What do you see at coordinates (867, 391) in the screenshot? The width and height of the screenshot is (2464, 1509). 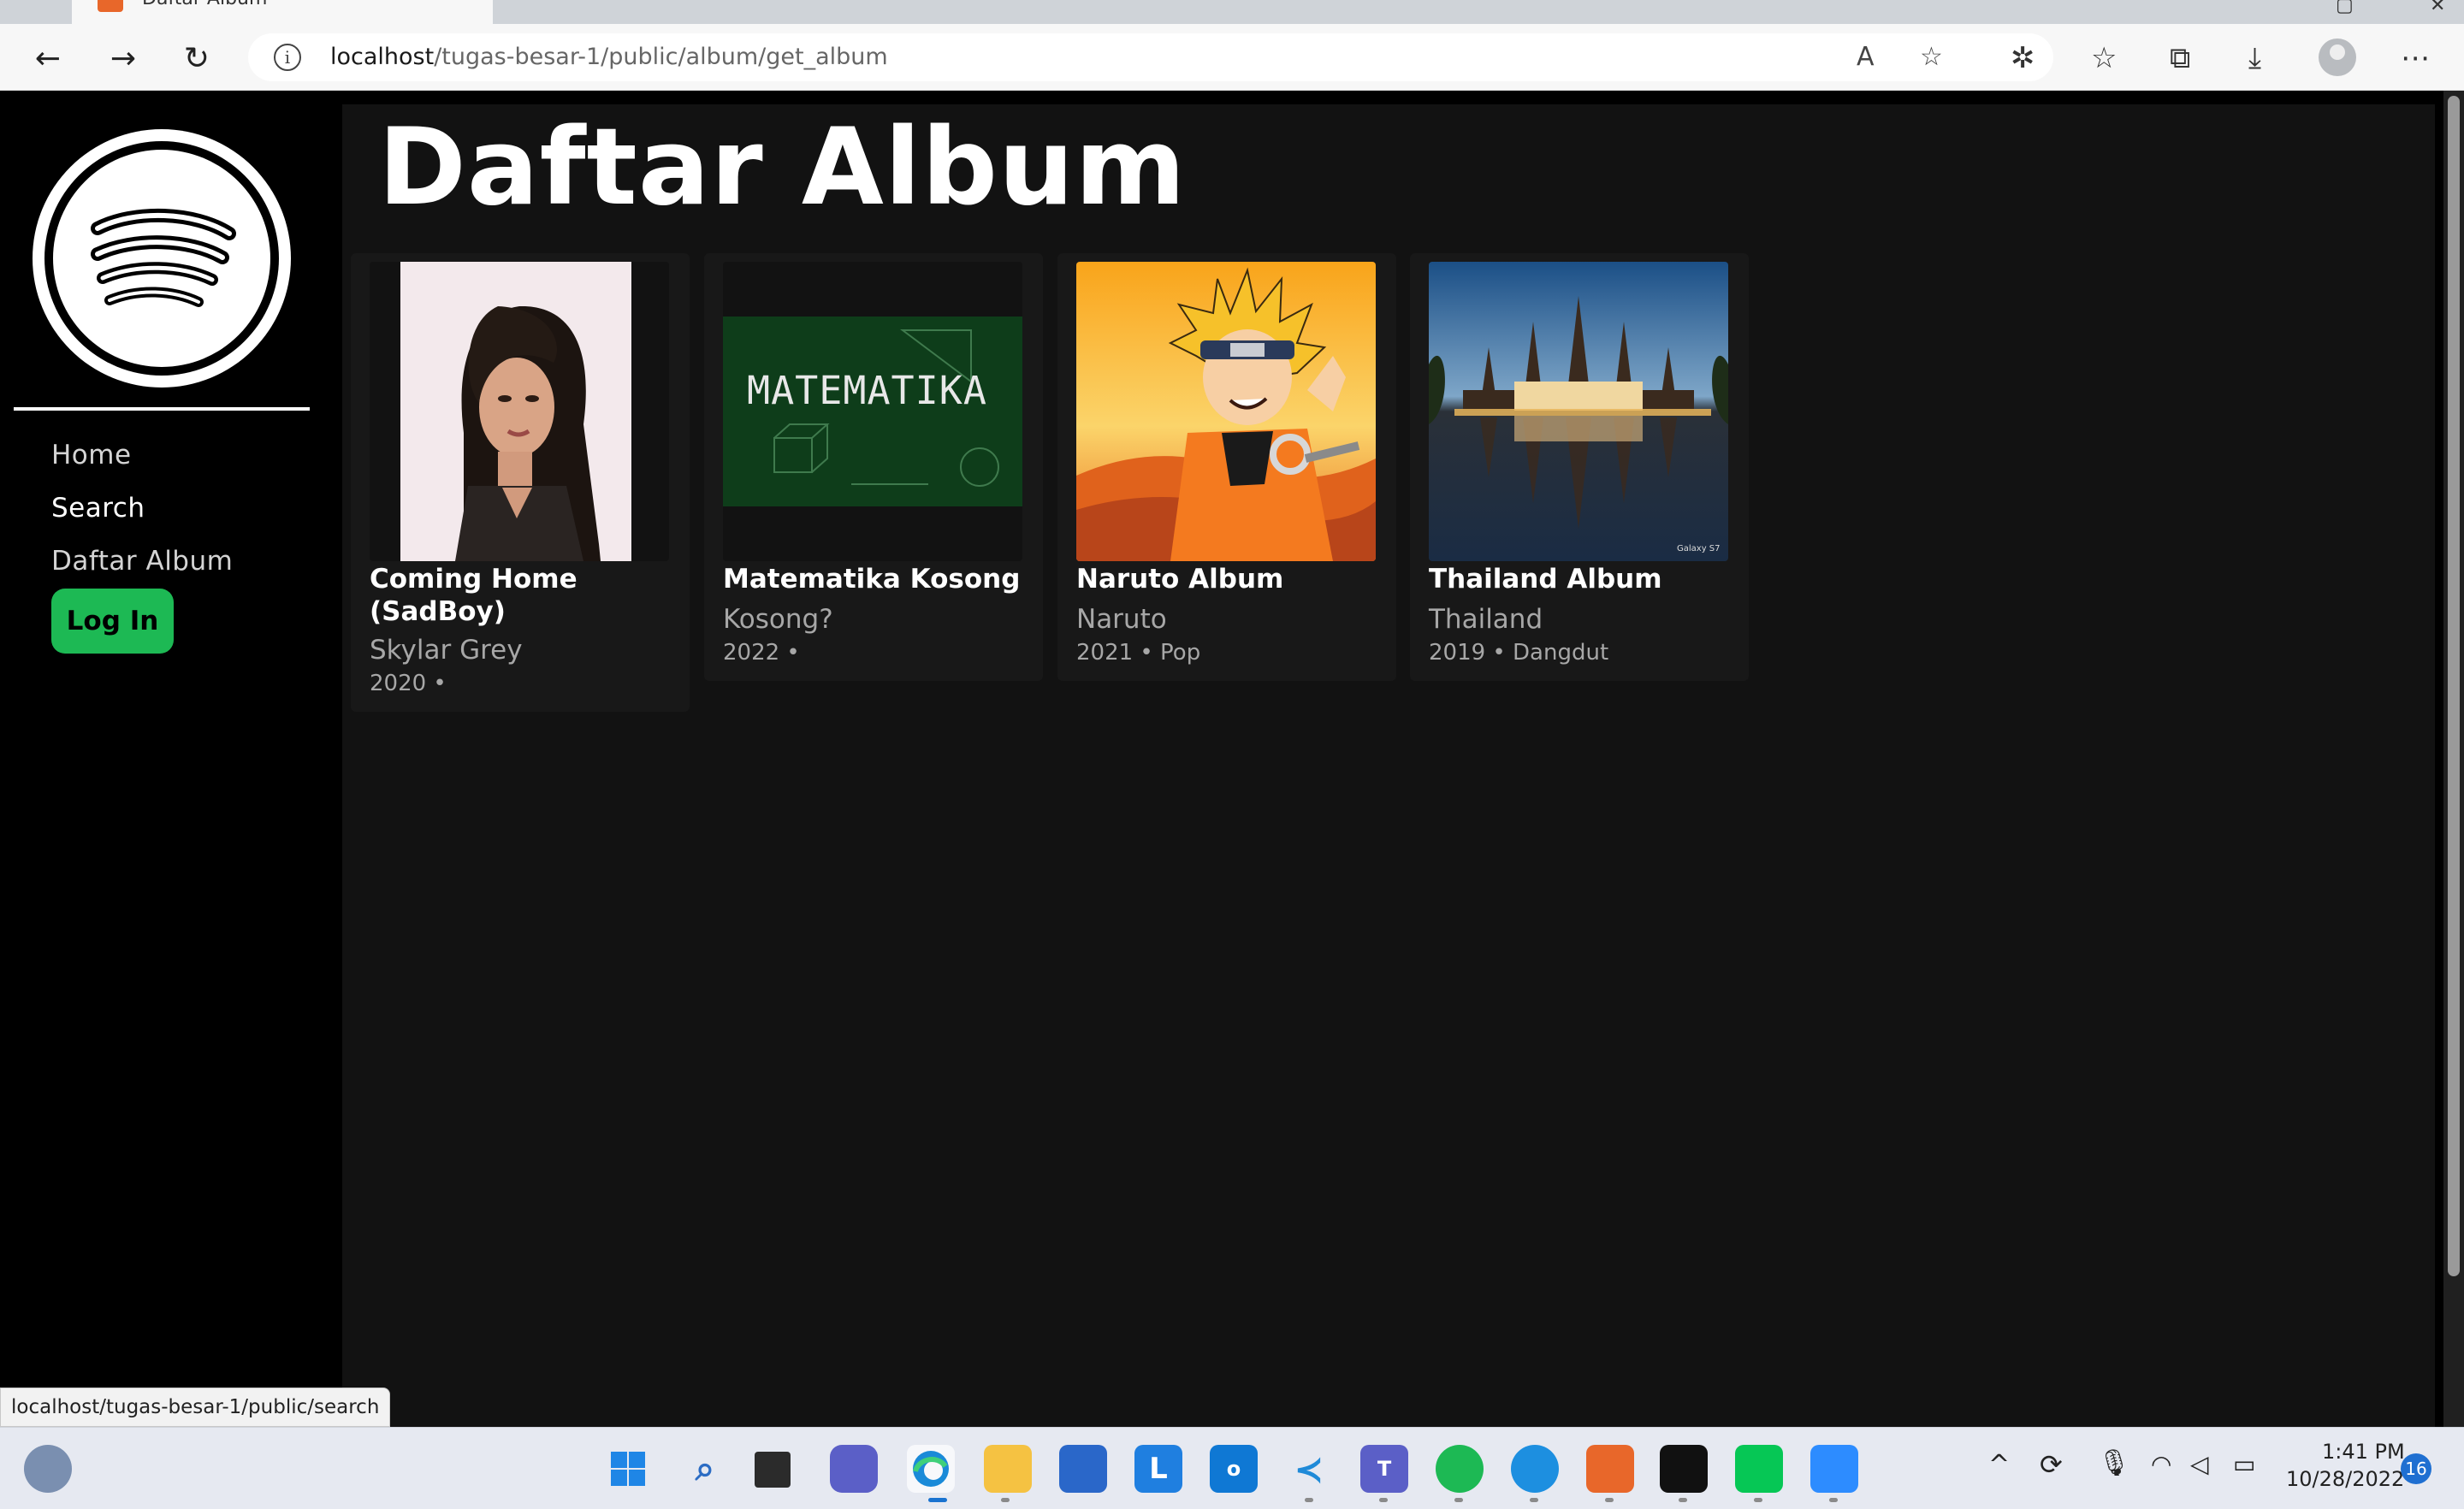 I see `cover-chalk-text: MATEMATIKA` at bounding box center [867, 391].